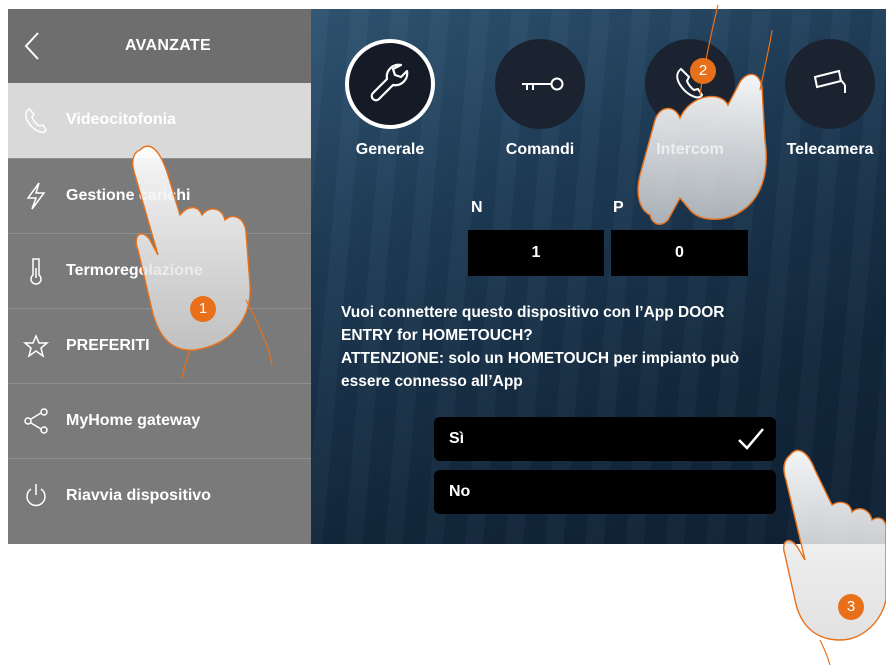 Image resolution: width=886 pixels, height=667 pixels. What do you see at coordinates (121, 119) in the screenshot?
I see `sidebar-item-label: Videocitofonia` at bounding box center [121, 119].